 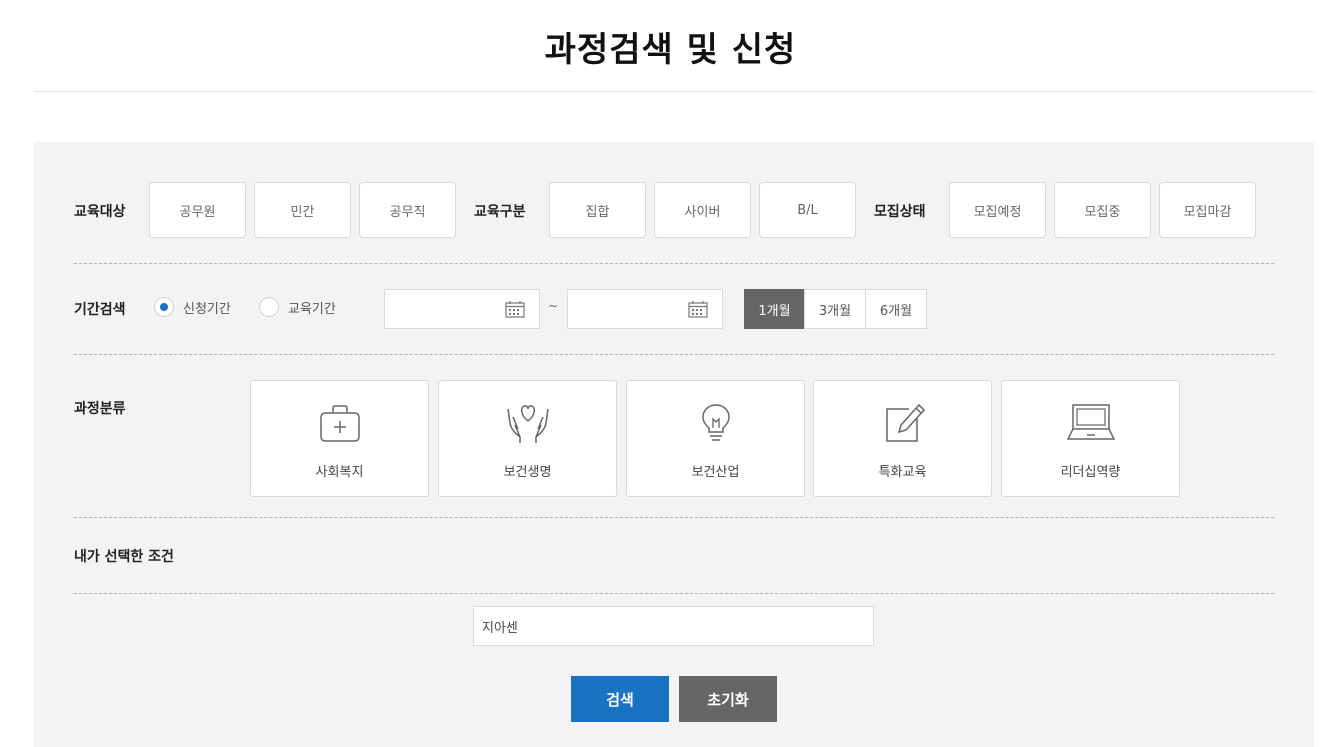 What do you see at coordinates (674, 91) in the screenshot?
I see `title-divider` at bounding box center [674, 91].